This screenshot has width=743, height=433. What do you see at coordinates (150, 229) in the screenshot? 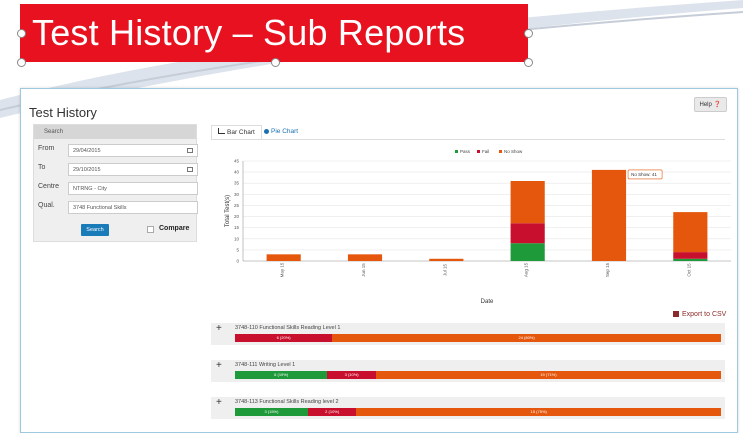
I see `compare-checkbox` at bounding box center [150, 229].